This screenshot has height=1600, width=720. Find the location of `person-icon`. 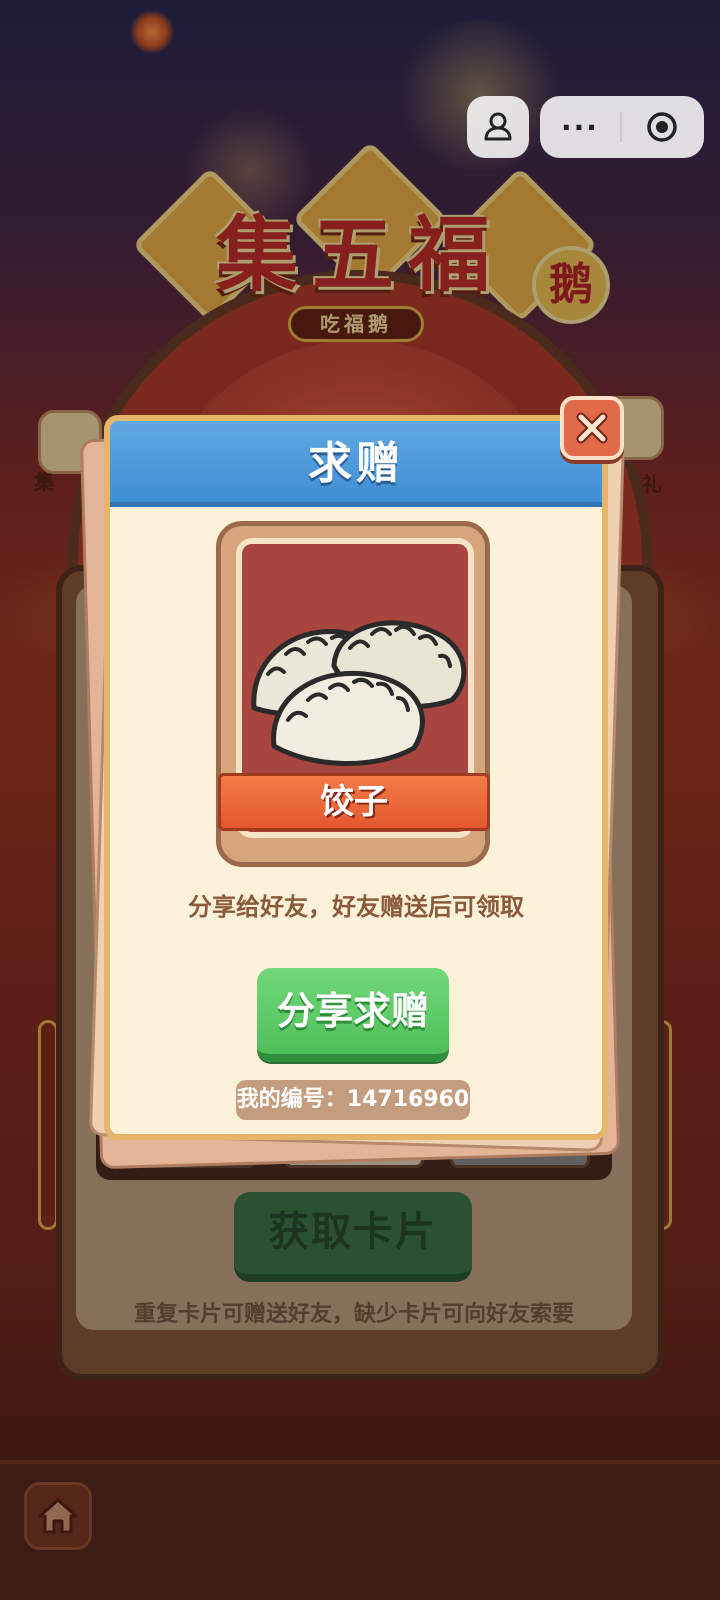

person-icon is located at coordinates (498, 126).